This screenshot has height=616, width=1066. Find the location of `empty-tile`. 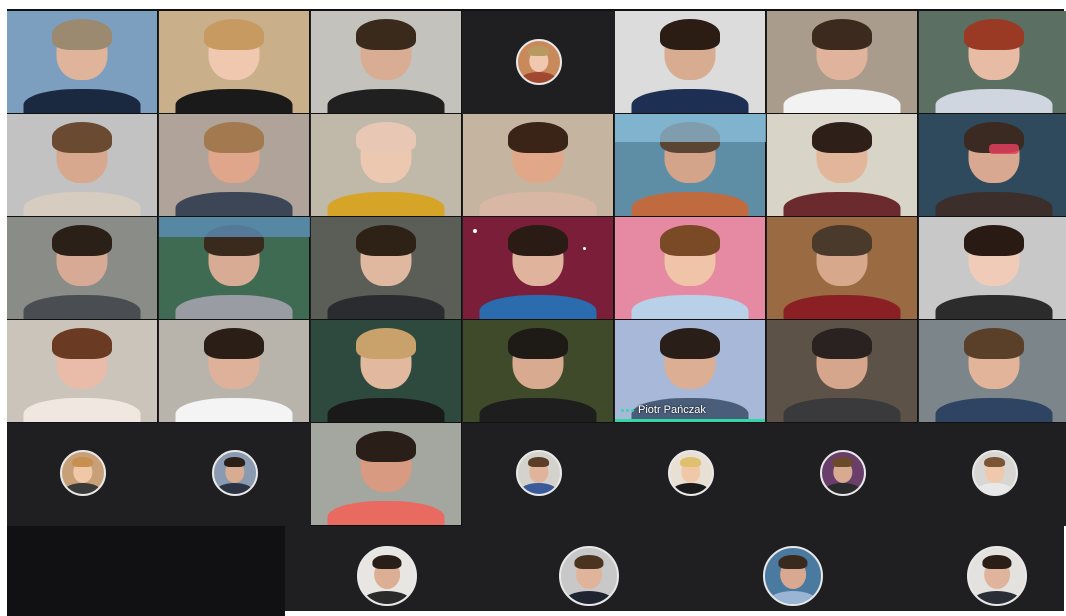

empty-tile is located at coordinates (146, 571).